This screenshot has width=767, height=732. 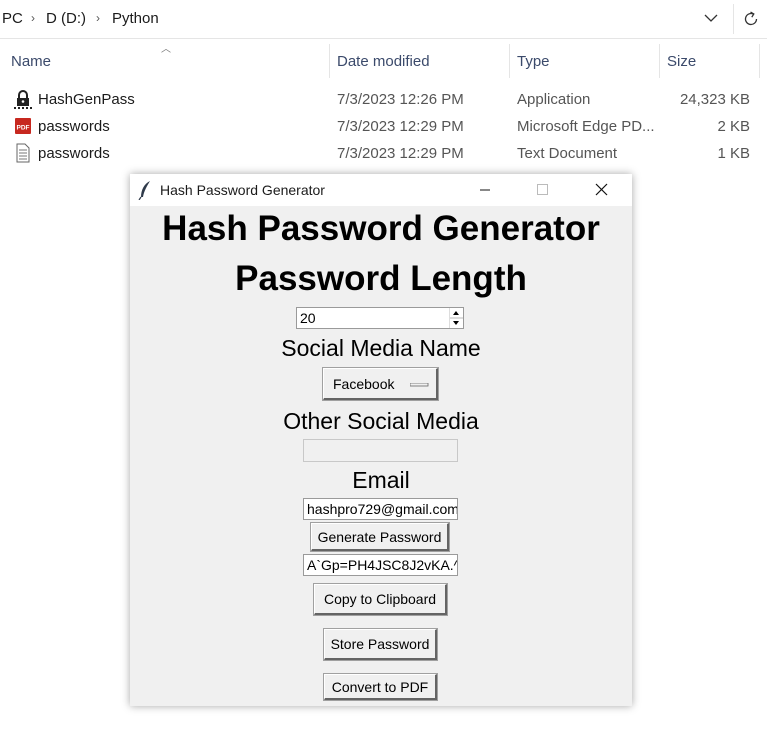 I want to click on file-size: 24,323 KB, so click(x=714, y=99).